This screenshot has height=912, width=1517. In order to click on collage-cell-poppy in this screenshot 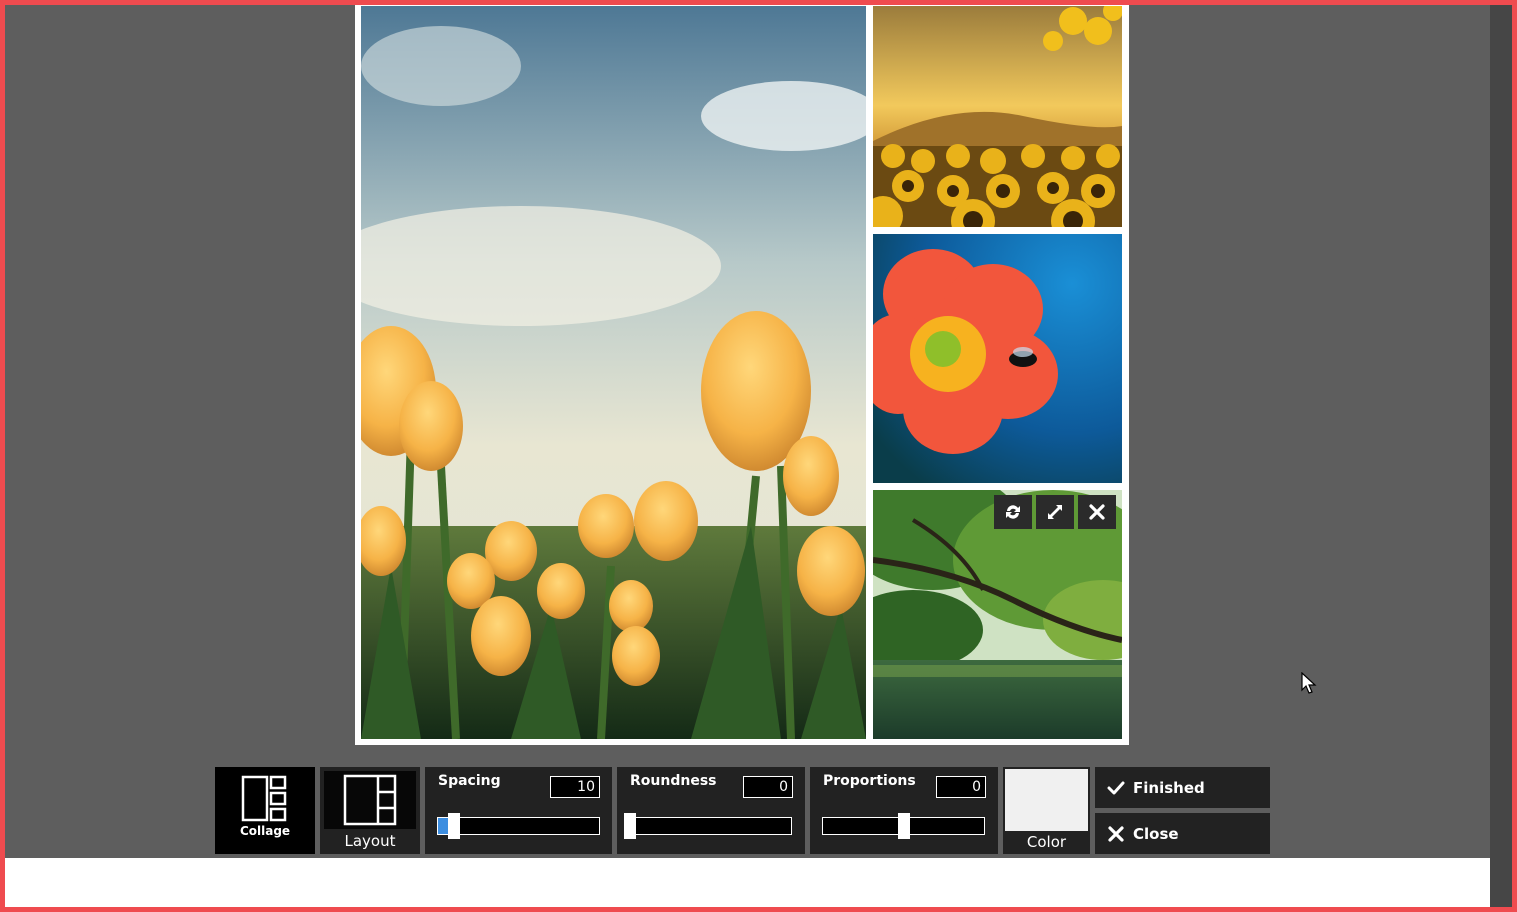, I will do `click(997, 358)`.